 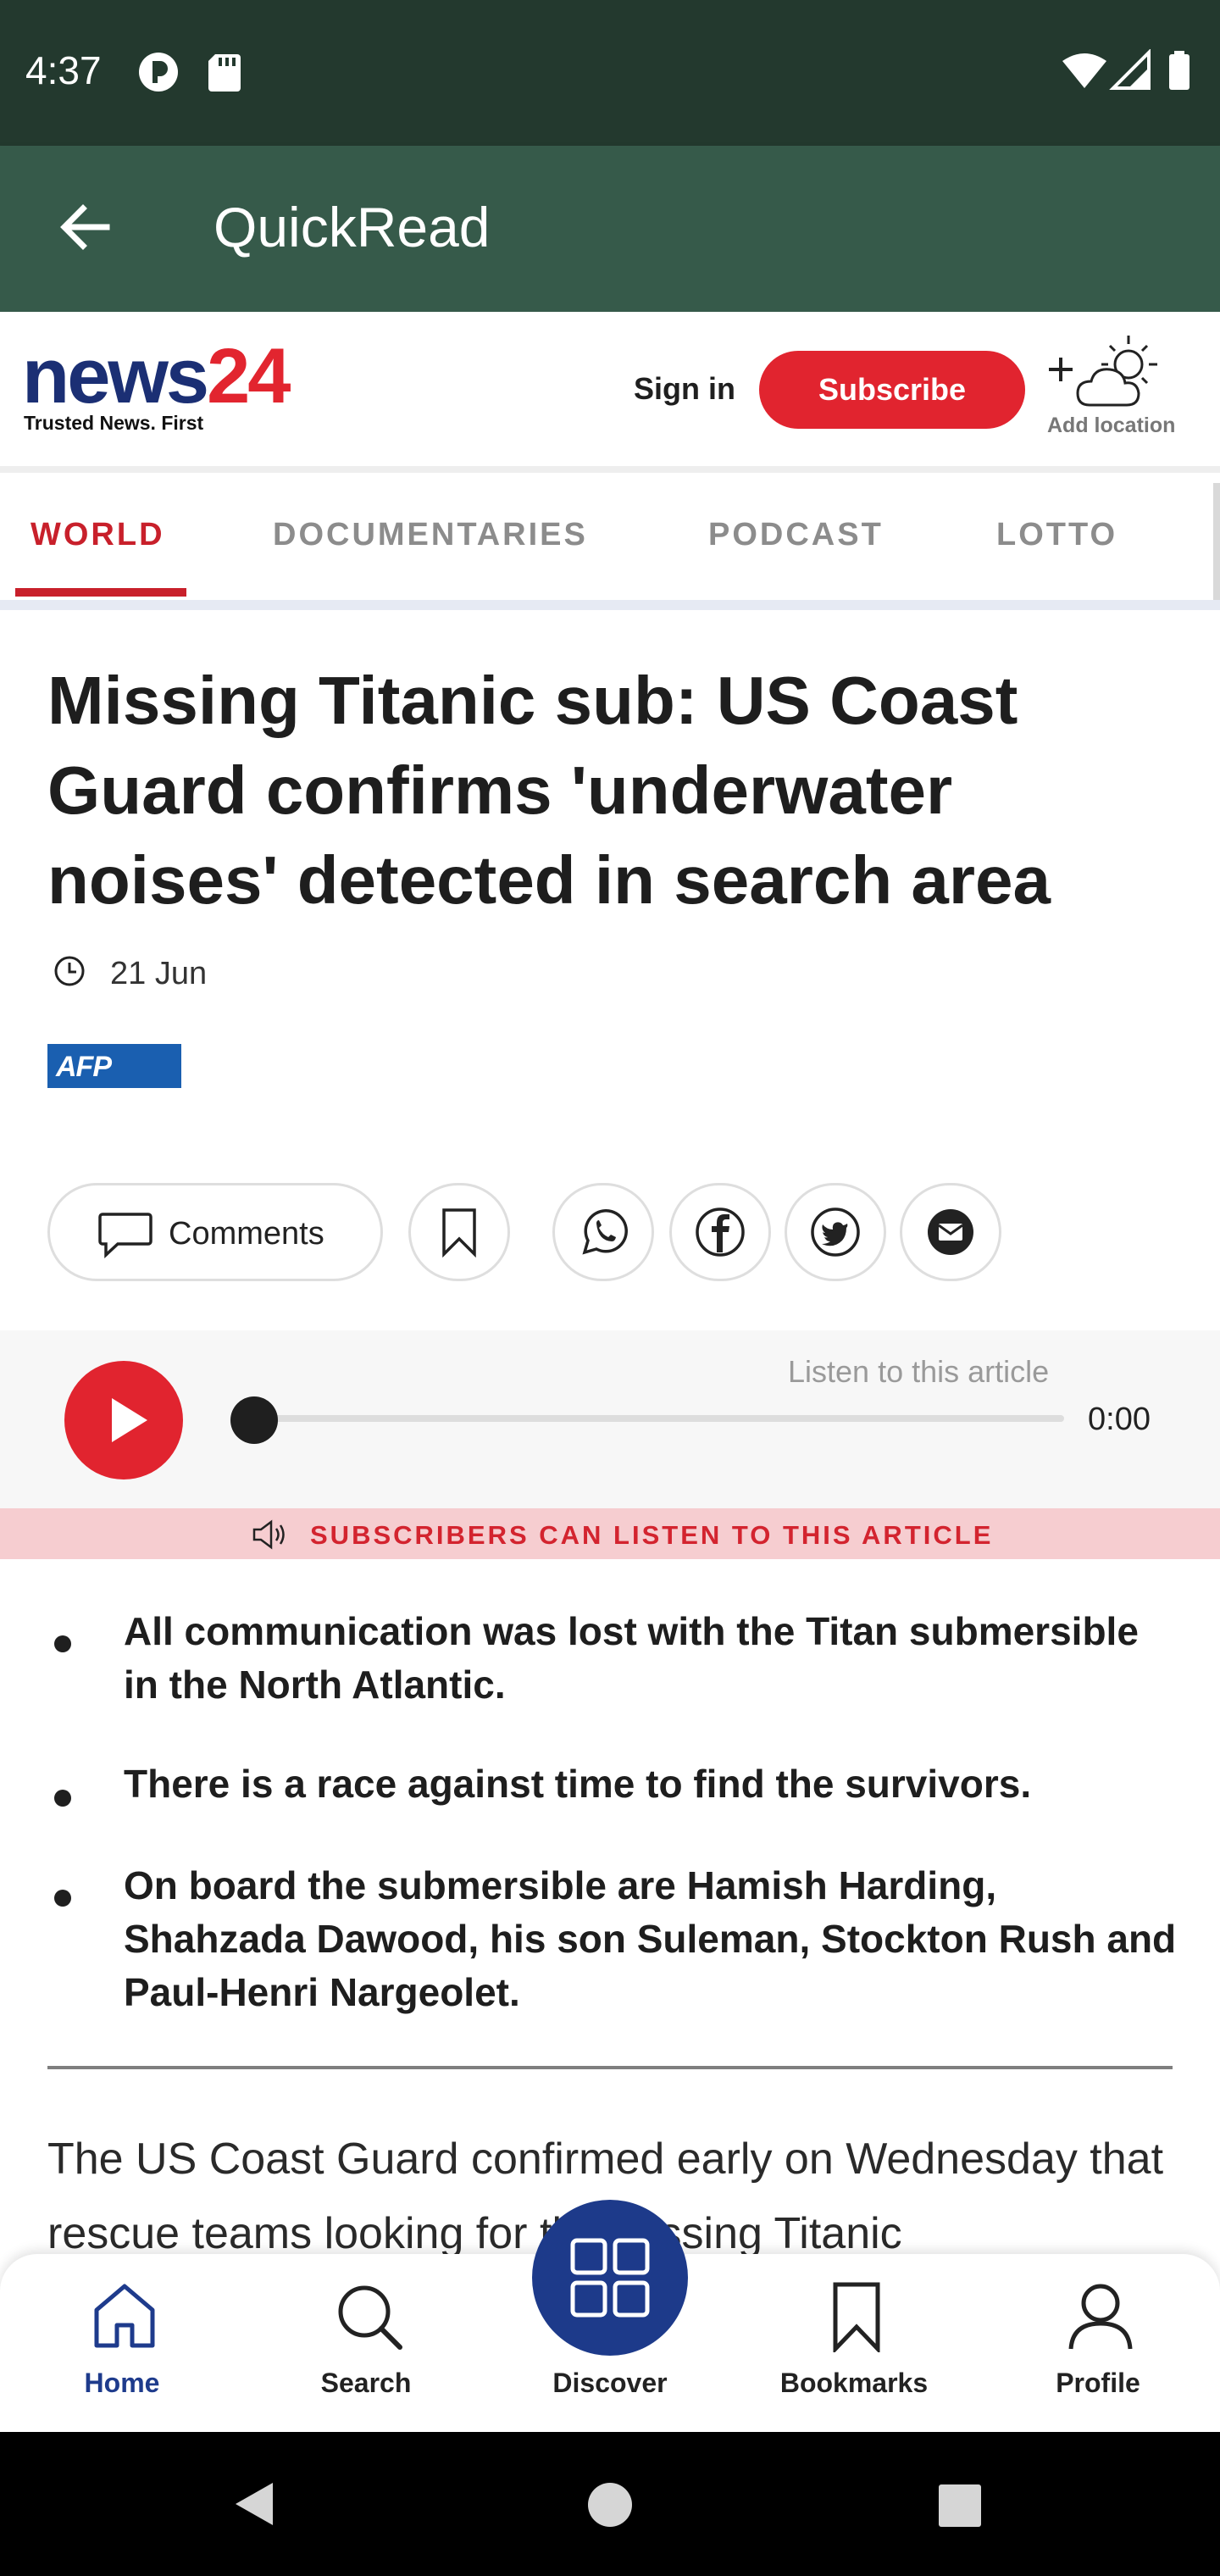 I want to click on share-email-button, so click(x=950, y=1232).